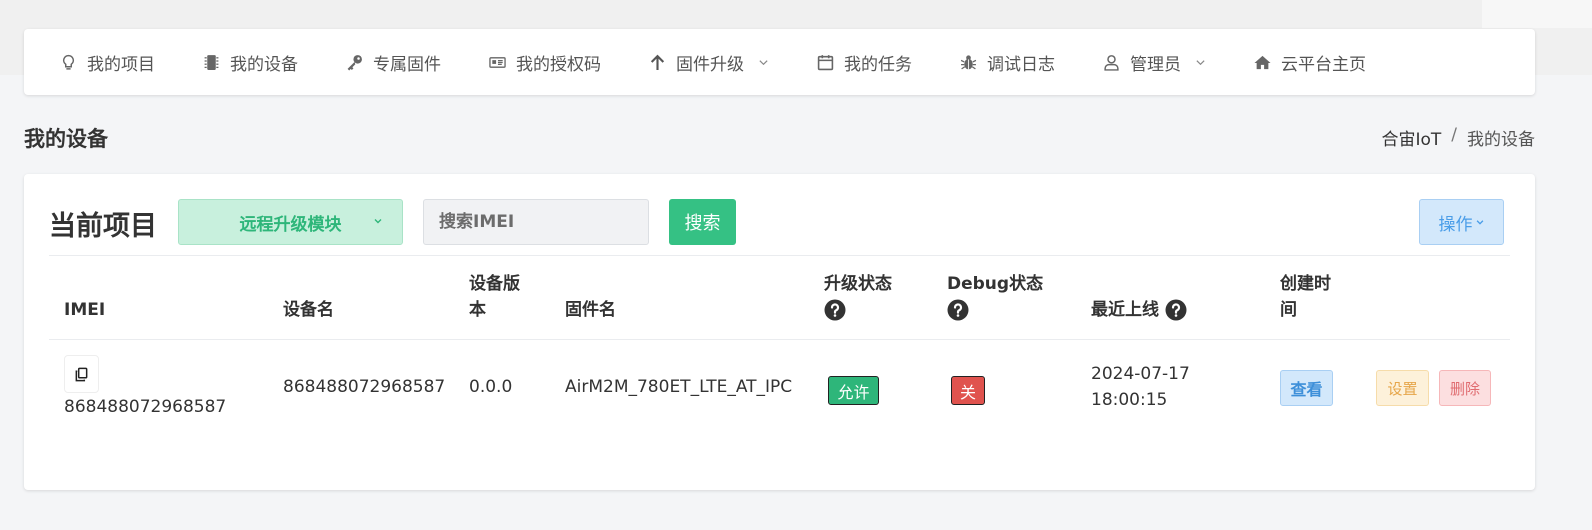 The width and height of the screenshot is (1592, 530). I want to click on lightbulb-icon, so click(68, 62).